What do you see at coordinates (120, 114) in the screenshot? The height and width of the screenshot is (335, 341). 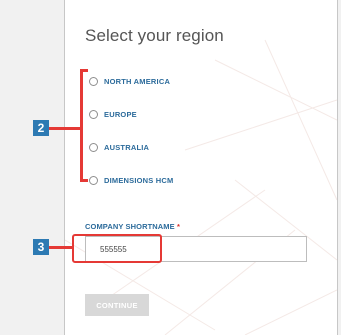 I see `region-option-label: EUROPE` at bounding box center [120, 114].